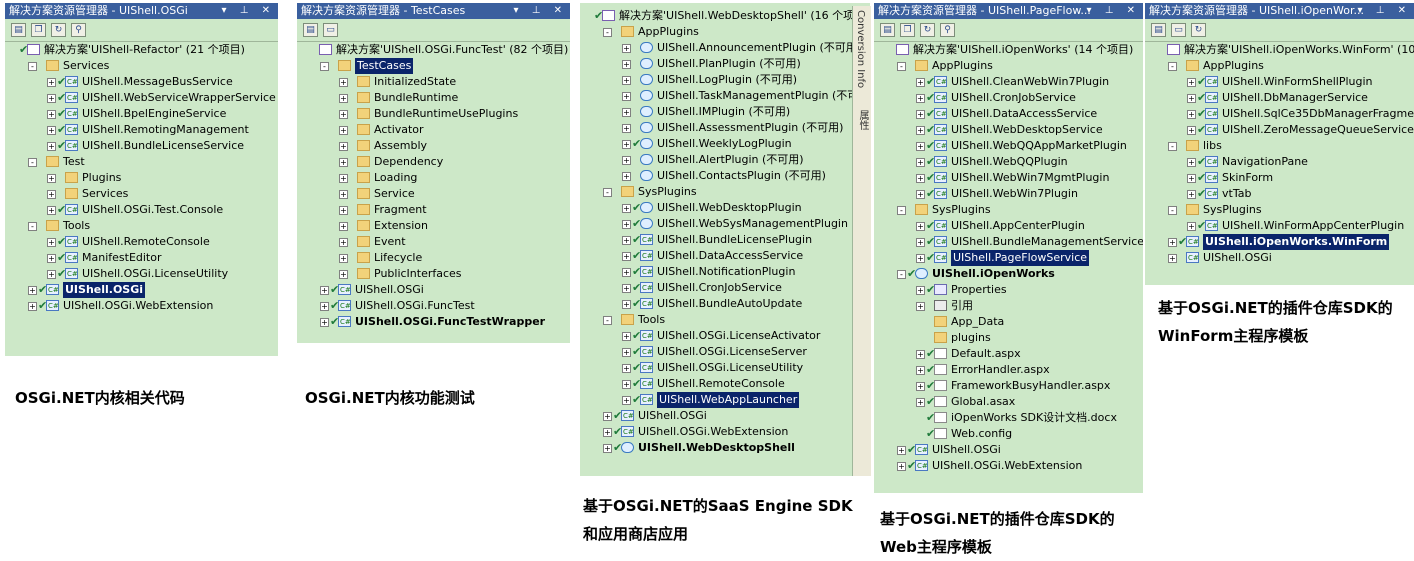  Describe the element at coordinates (1008, 146) in the screenshot. I see `tree-node: +✔UIShell.WebQQAppMarketPlugin` at that location.